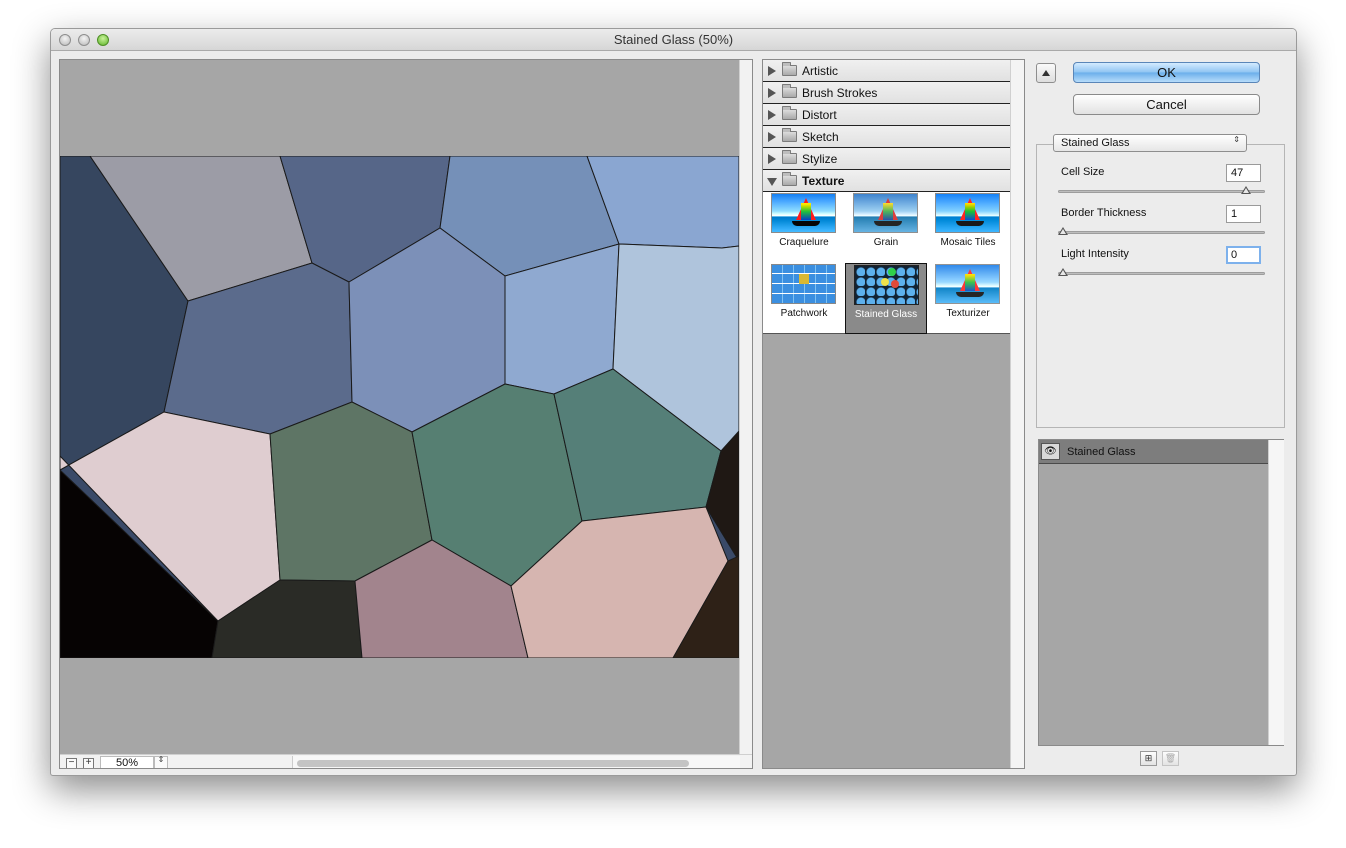  What do you see at coordinates (789, 179) in the screenshot?
I see `open-folder-icon` at bounding box center [789, 179].